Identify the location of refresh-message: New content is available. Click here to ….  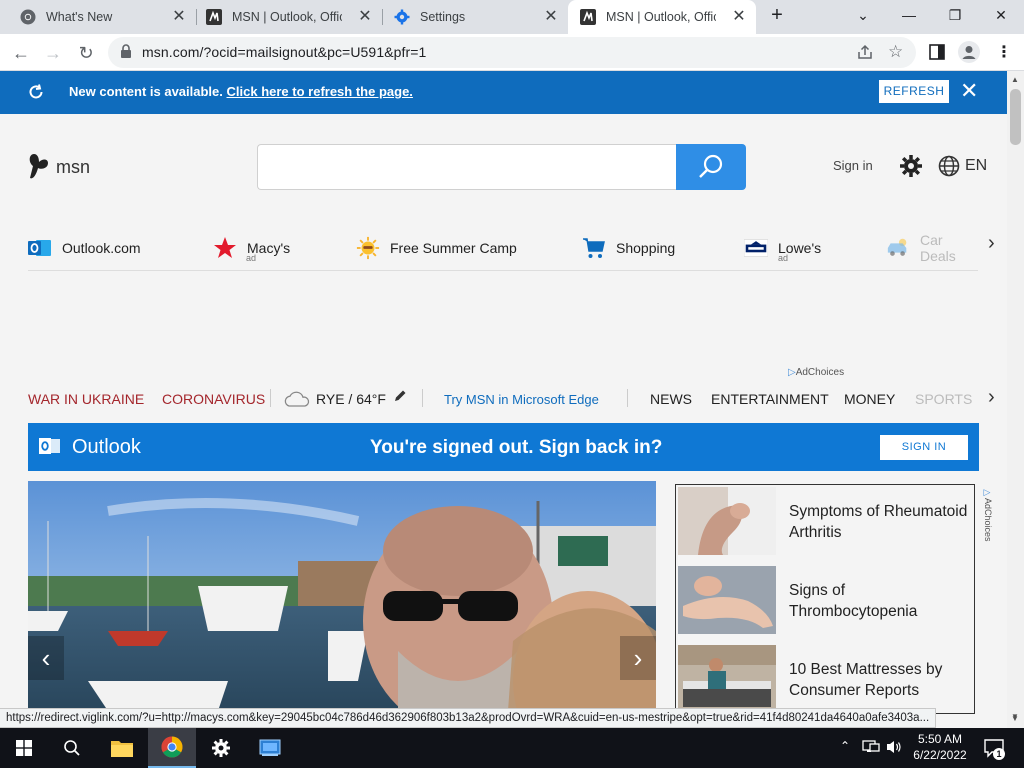
(241, 91).